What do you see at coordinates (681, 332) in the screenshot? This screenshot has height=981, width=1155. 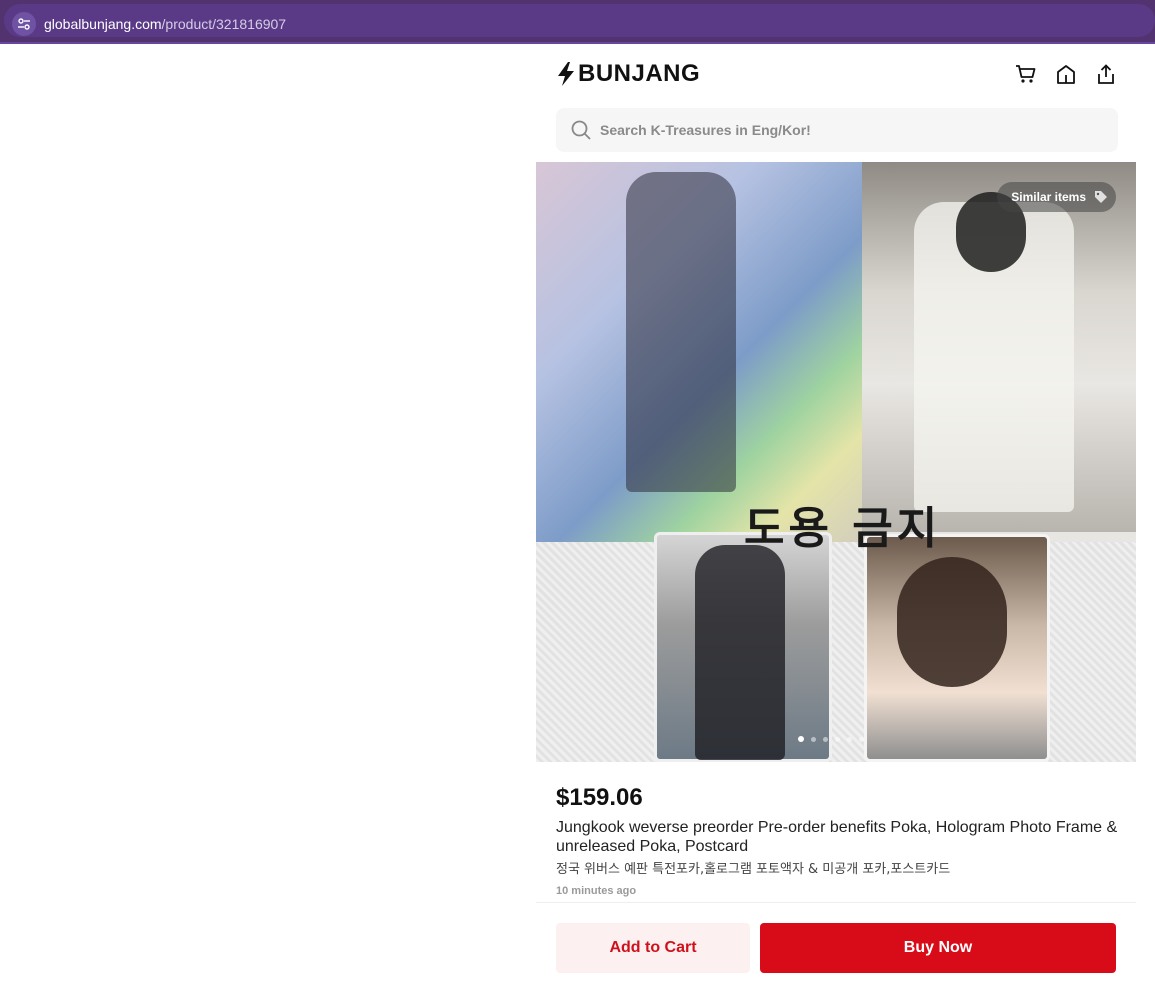 I see `person-figure` at bounding box center [681, 332].